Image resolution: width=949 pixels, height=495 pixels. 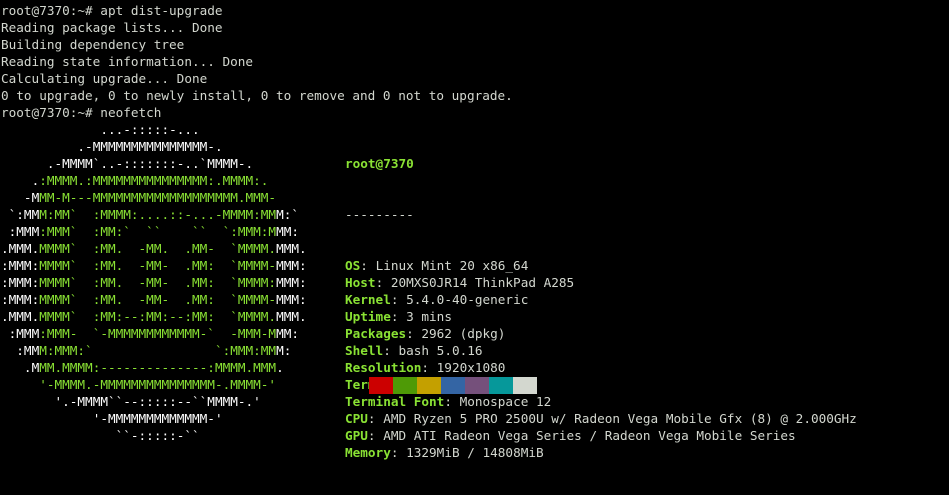 I want to click on info-key: Host, so click(x=360, y=282).